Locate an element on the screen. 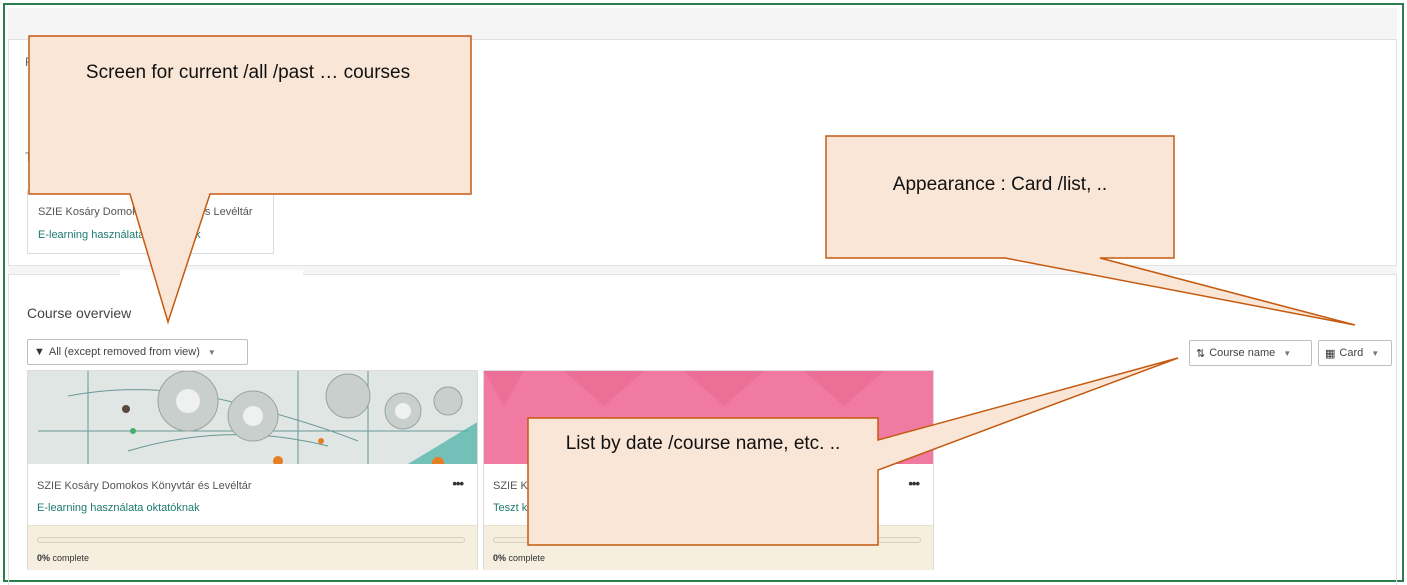 The image size is (1407, 585). callout-screen-text: Screen for current /all /past … courses is located at coordinates (248, 72).